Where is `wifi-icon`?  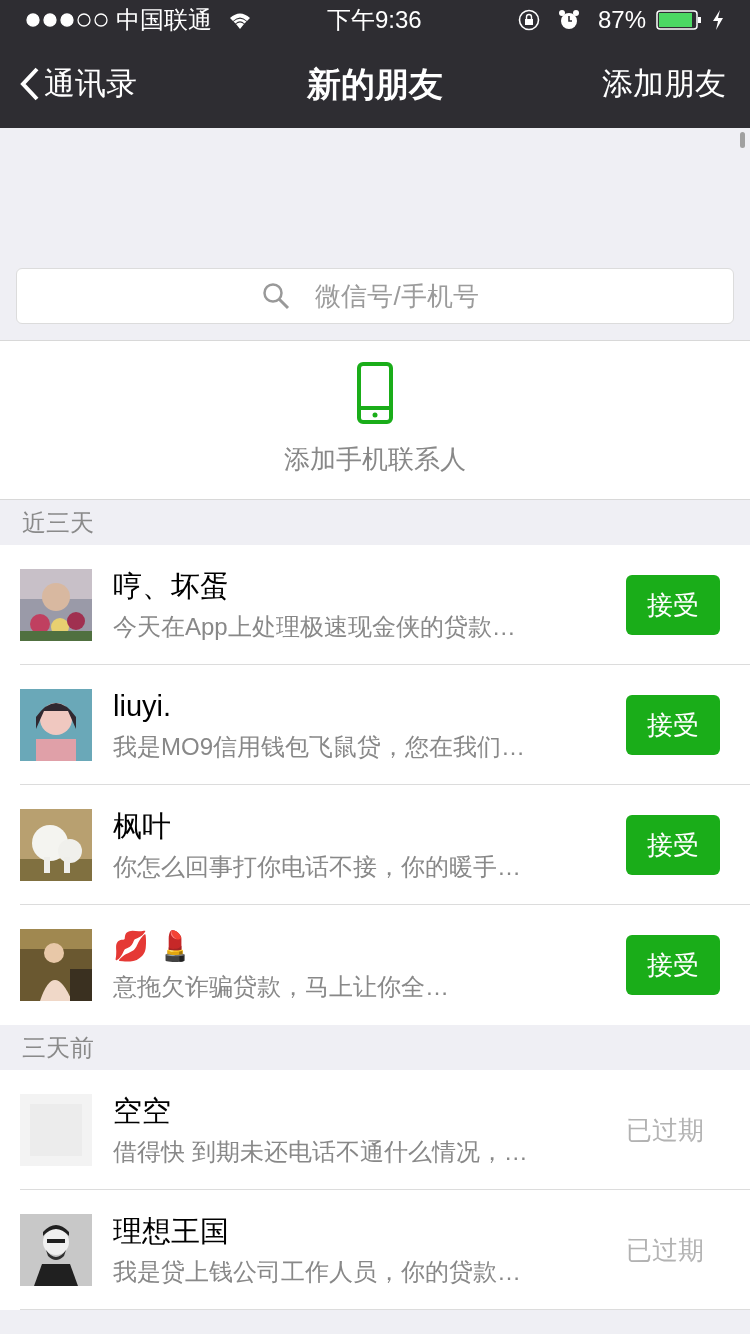 wifi-icon is located at coordinates (240, 20).